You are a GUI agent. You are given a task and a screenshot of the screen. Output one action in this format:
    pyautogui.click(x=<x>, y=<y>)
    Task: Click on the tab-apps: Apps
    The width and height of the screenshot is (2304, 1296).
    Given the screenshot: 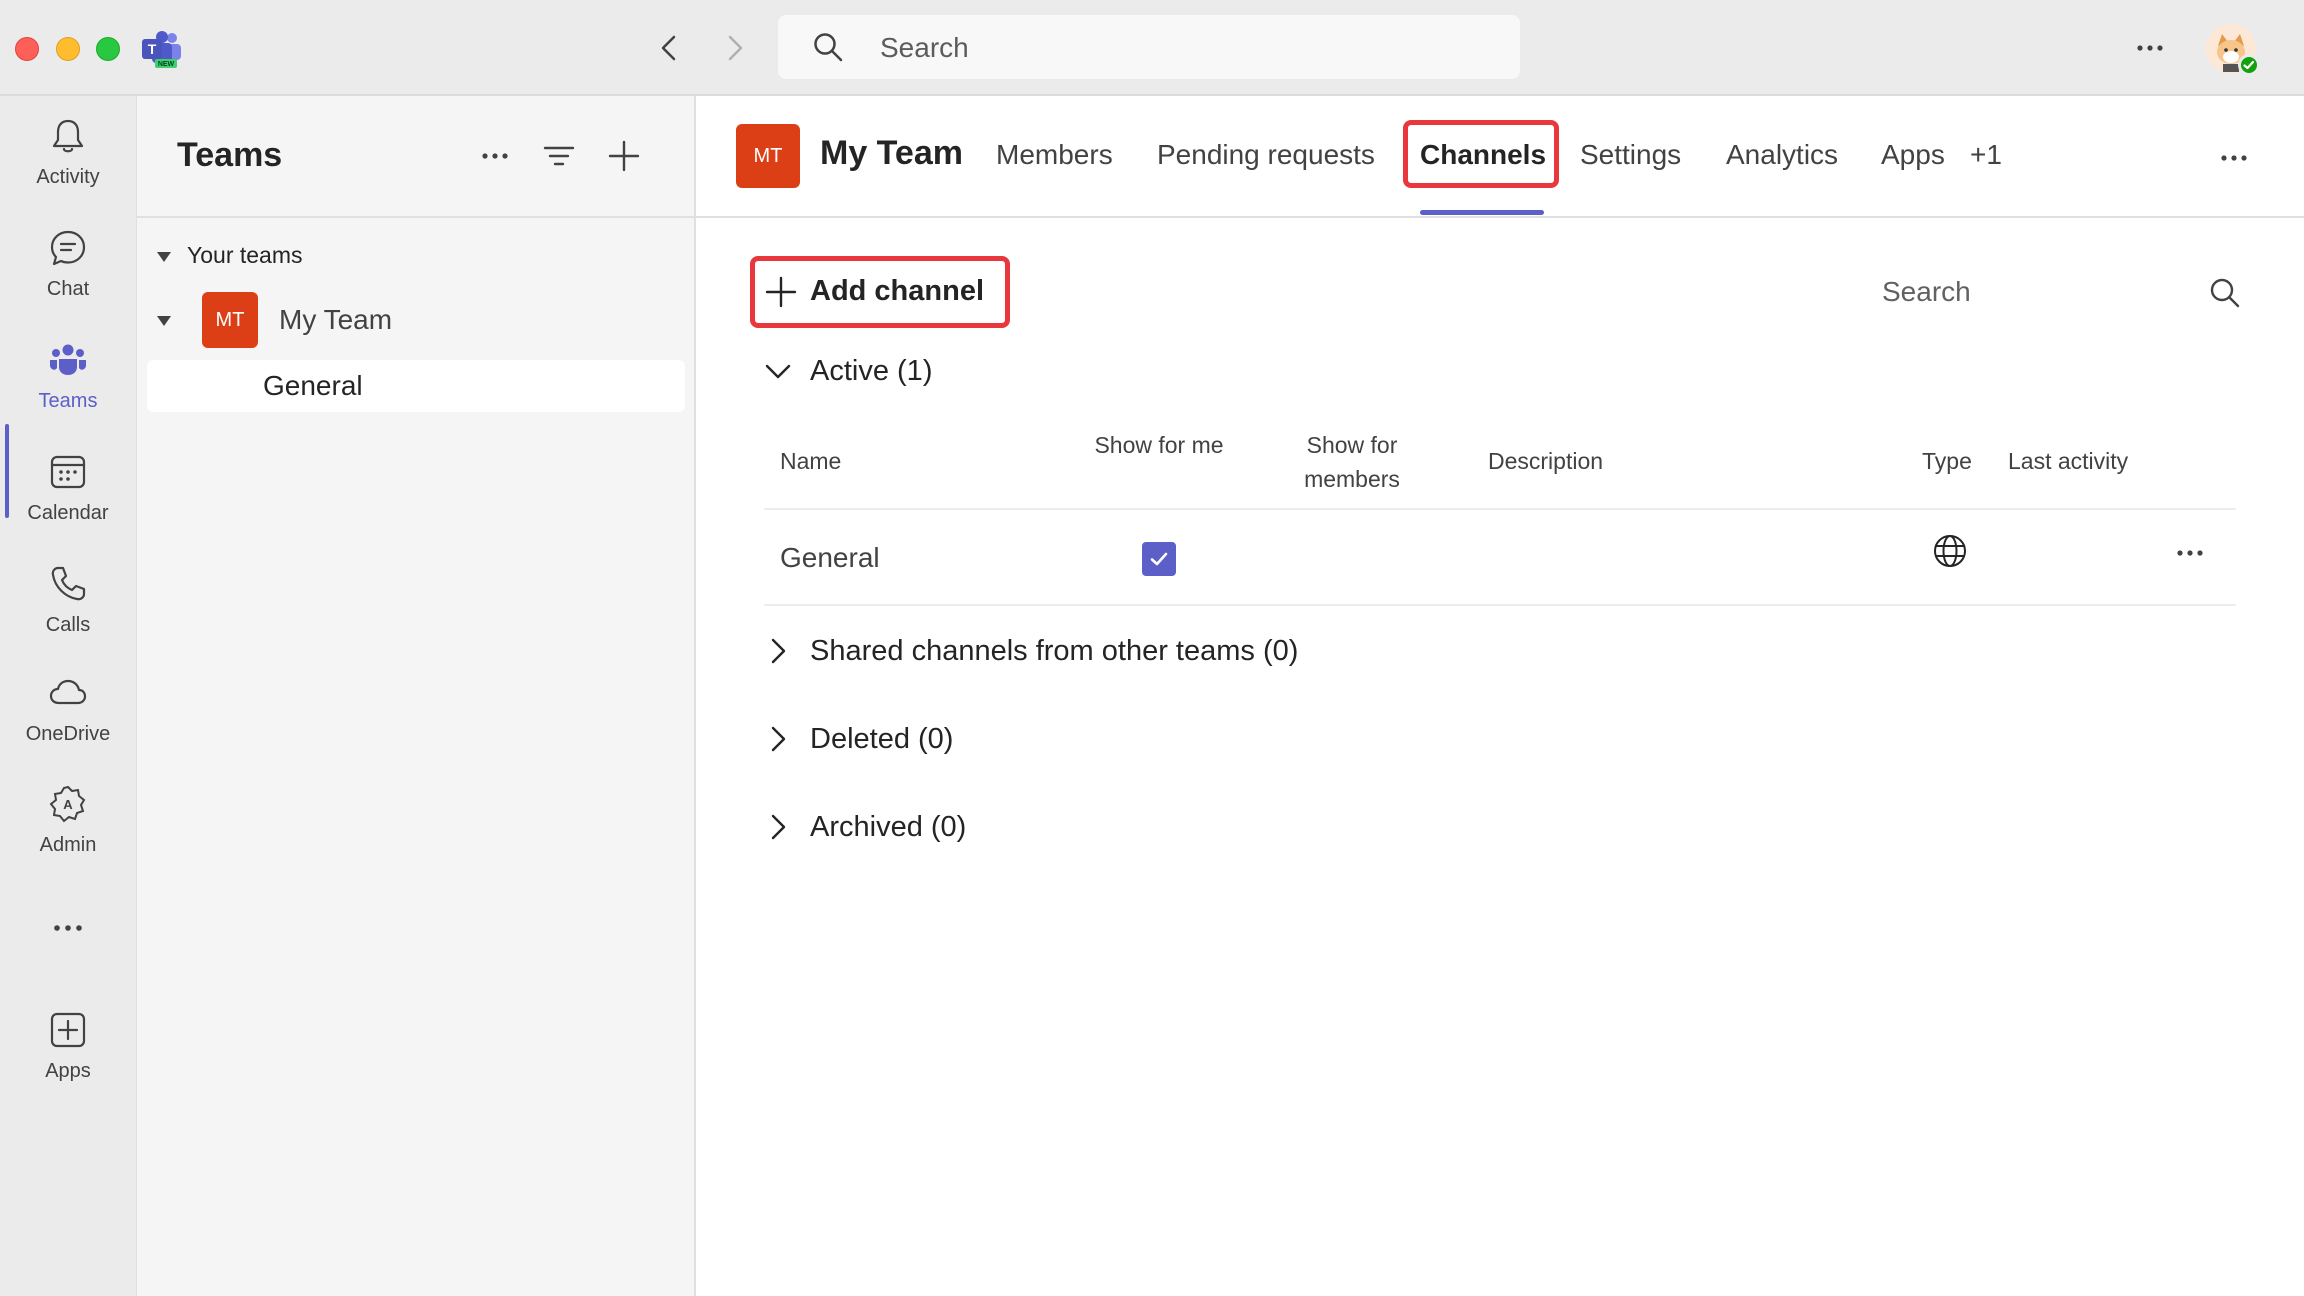 What is the action you would take?
    pyautogui.click(x=1913, y=155)
    